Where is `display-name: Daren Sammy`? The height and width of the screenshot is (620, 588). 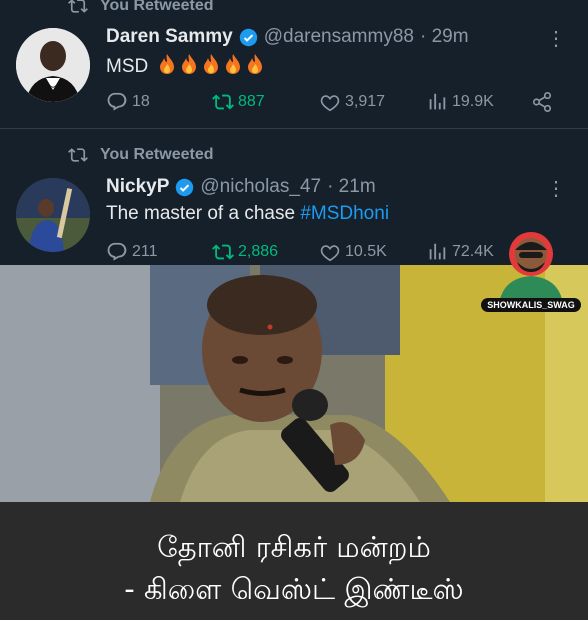
display-name: Daren Sammy is located at coordinates (169, 37).